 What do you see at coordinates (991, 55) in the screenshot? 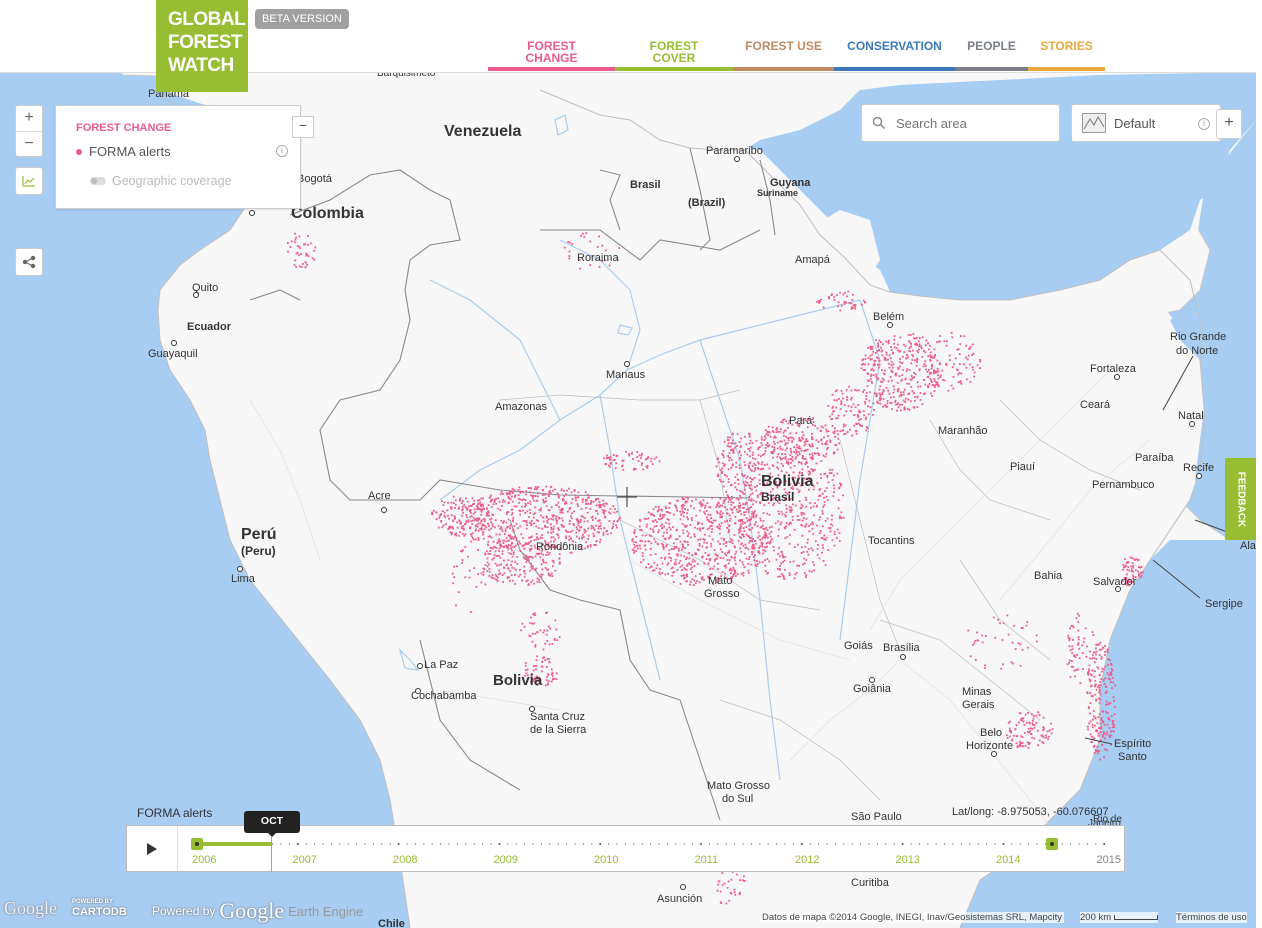
I see `nav-people: PEOPLE` at bounding box center [991, 55].